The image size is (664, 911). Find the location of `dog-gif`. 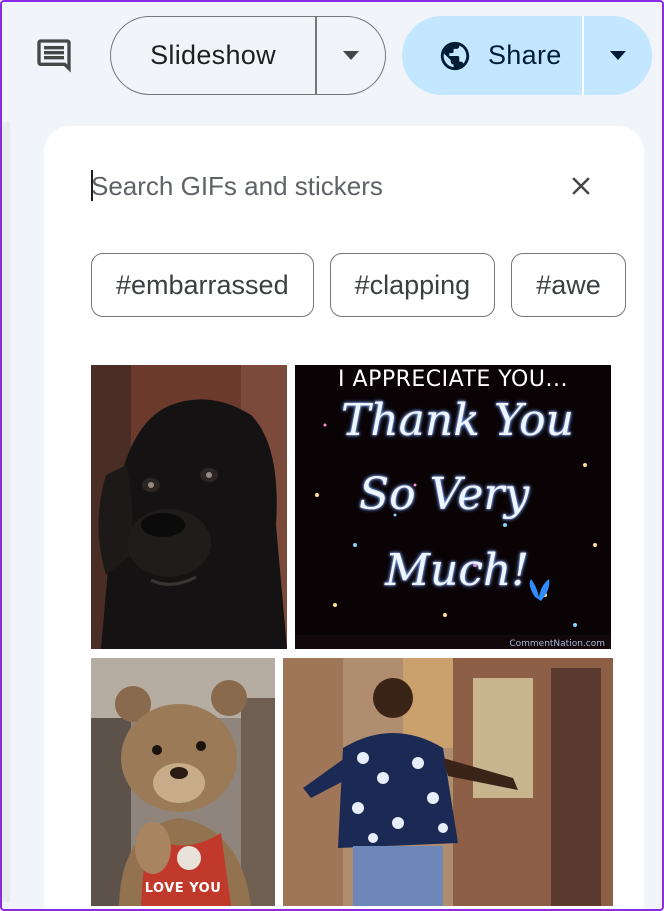

dog-gif is located at coordinates (189, 507).